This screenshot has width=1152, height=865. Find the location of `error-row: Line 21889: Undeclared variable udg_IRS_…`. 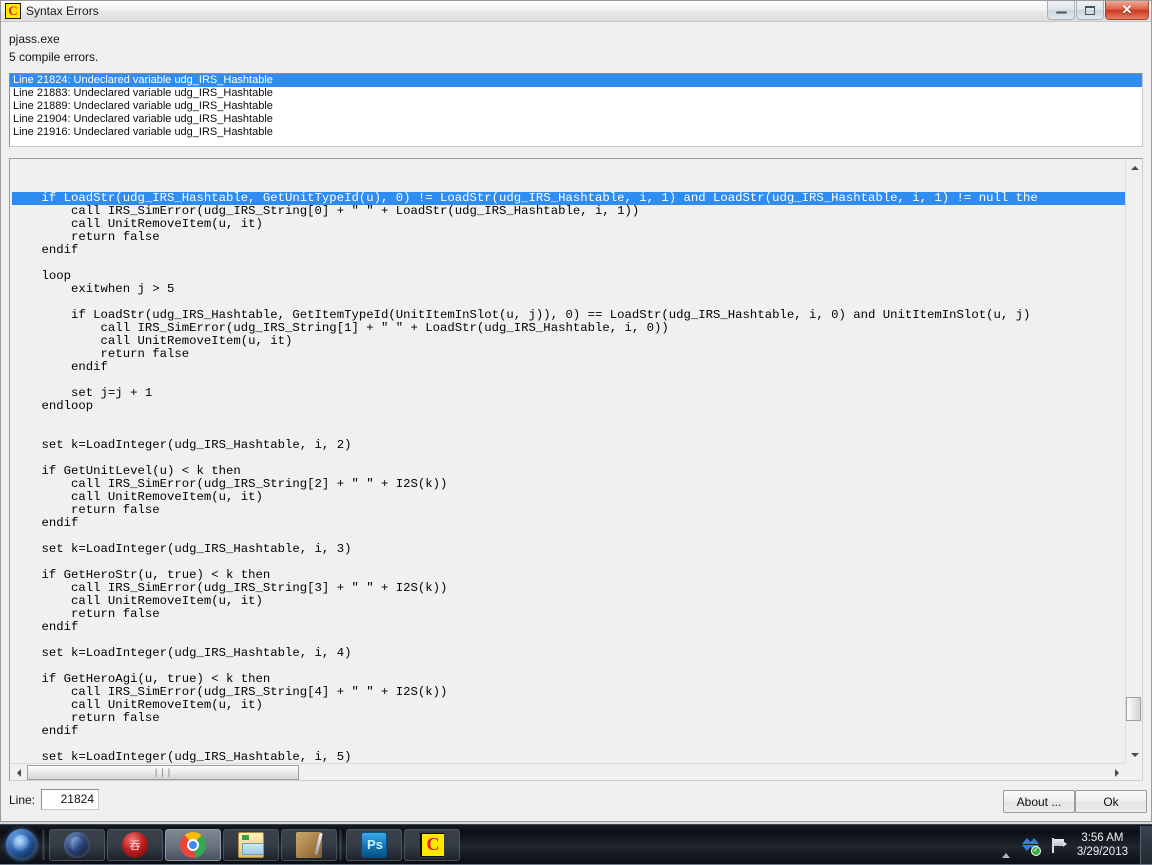

error-row: Line 21889: Undeclared variable udg_IRS_… is located at coordinates (576, 106).